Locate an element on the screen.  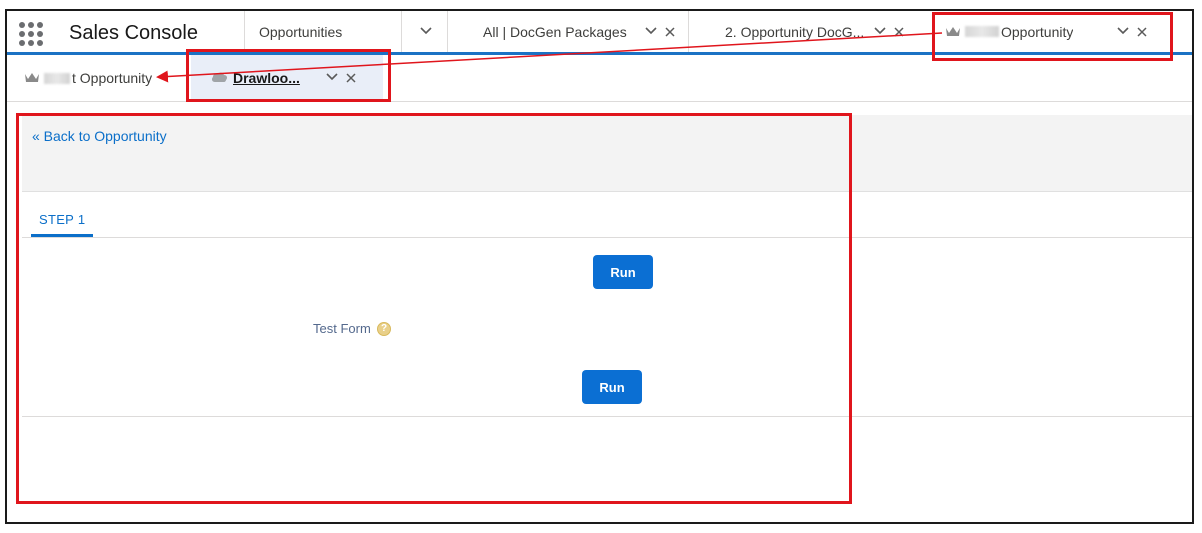
nav-menu-dropdown is located at coordinates (424, 31).